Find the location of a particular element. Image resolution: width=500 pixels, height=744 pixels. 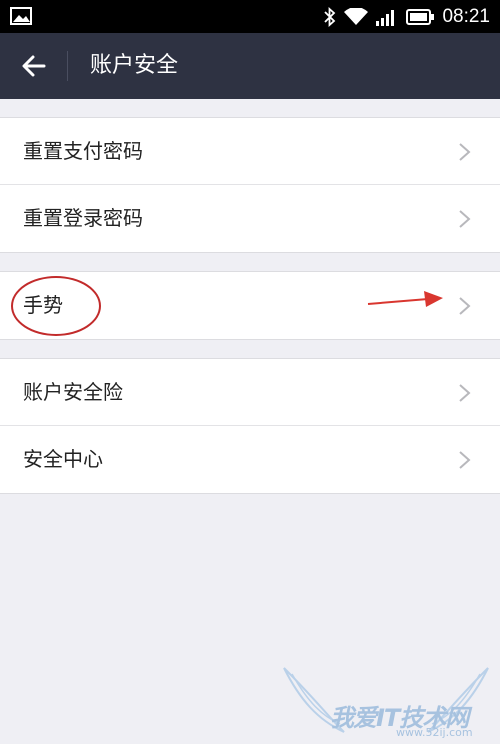

list-item-reset-pay-password: 重置支付密码 is located at coordinates (250, 151).